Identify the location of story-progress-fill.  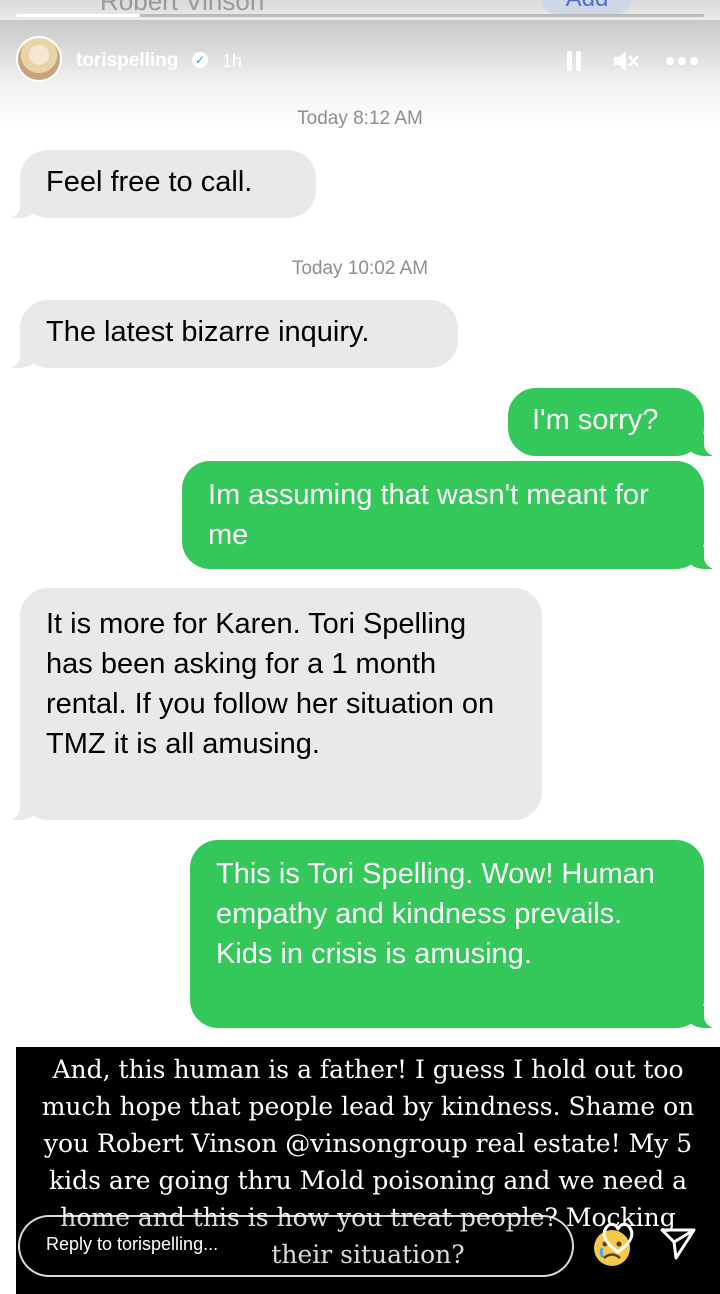
(78, 15).